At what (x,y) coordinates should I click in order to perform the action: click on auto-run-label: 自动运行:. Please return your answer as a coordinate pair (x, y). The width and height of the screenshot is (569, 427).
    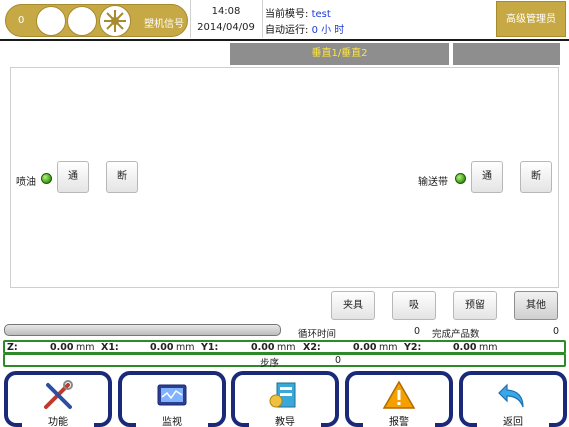
    Looking at the image, I should click on (287, 30).